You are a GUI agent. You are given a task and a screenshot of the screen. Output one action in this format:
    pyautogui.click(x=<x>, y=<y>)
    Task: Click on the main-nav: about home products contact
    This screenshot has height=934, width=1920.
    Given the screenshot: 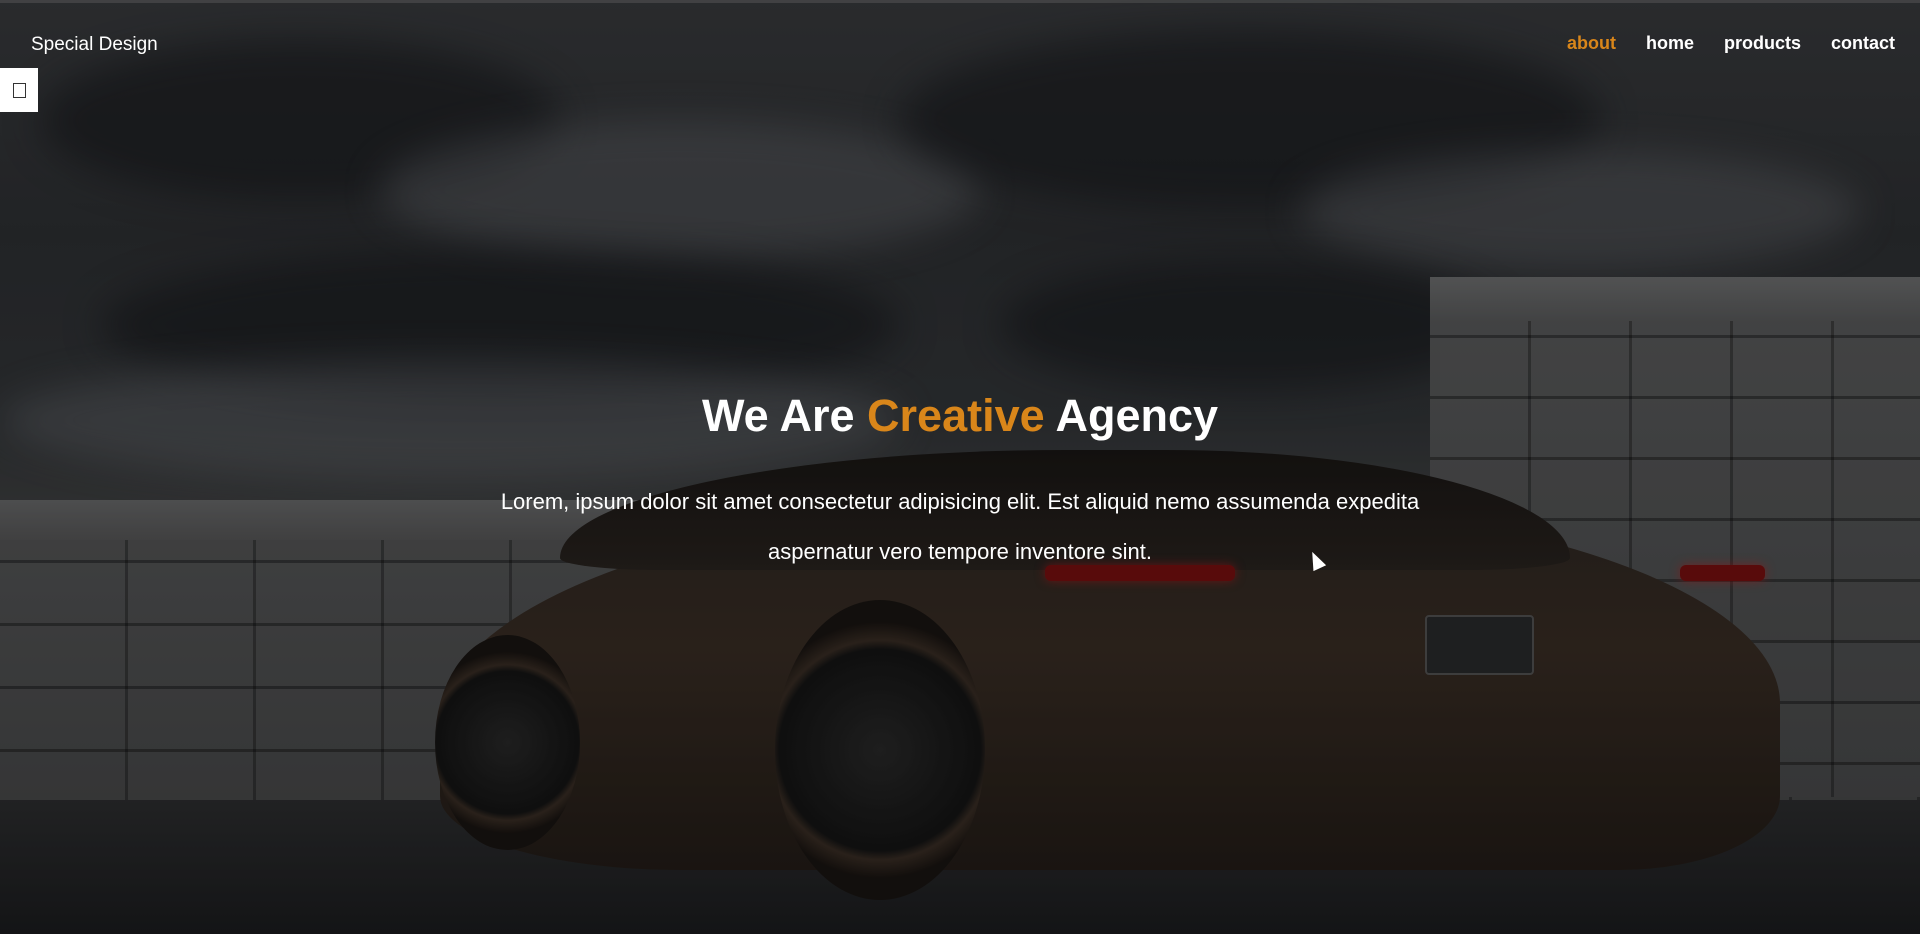 What is the action you would take?
    pyautogui.click(x=1731, y=43)
    